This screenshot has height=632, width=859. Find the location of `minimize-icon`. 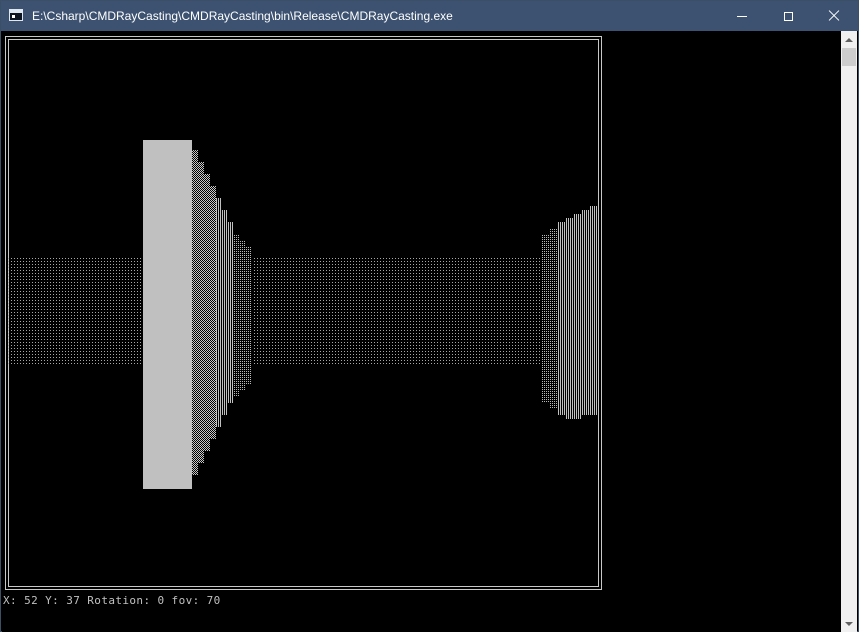

minimize-icon is located at coordinates (742, 16).